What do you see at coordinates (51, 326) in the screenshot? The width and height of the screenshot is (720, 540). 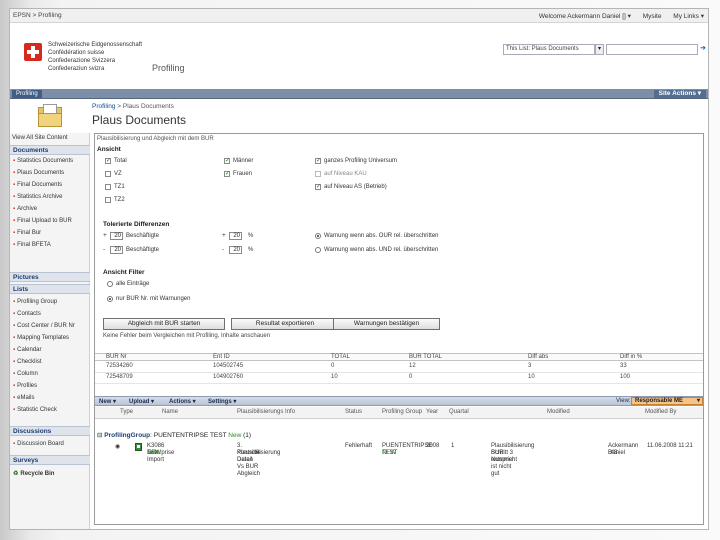 I see `sidebar-item-cost-center: ▪ Cost Center / BUR Nr` at bounding box center [51, 326].